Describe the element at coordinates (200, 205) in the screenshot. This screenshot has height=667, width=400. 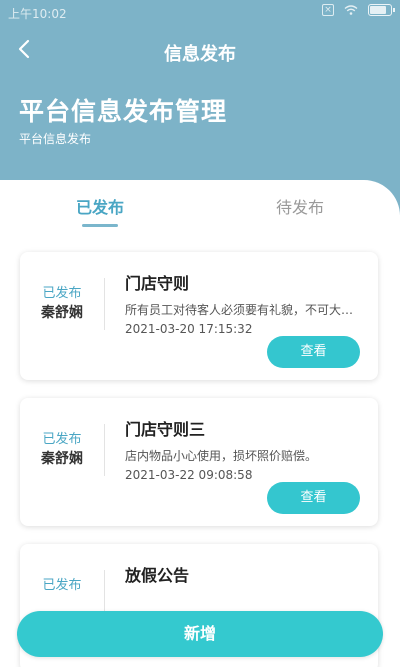
I see `tab-bar: 已发布 待发布` at that location.